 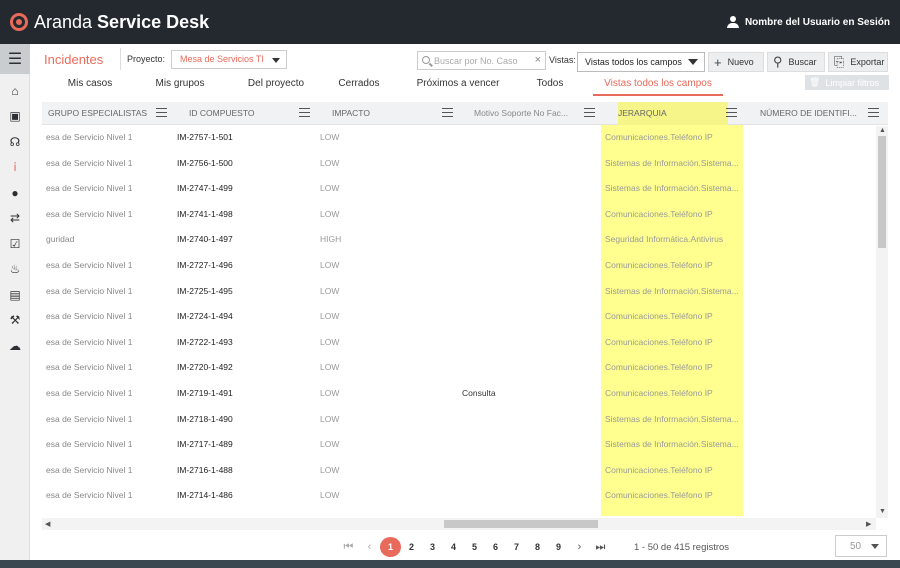 What do you see at coordinates (458, 85) in the screenshot?
I see `tab-proximos-a-vencer: Próximos a vencer` at bounding box center [458, 85].